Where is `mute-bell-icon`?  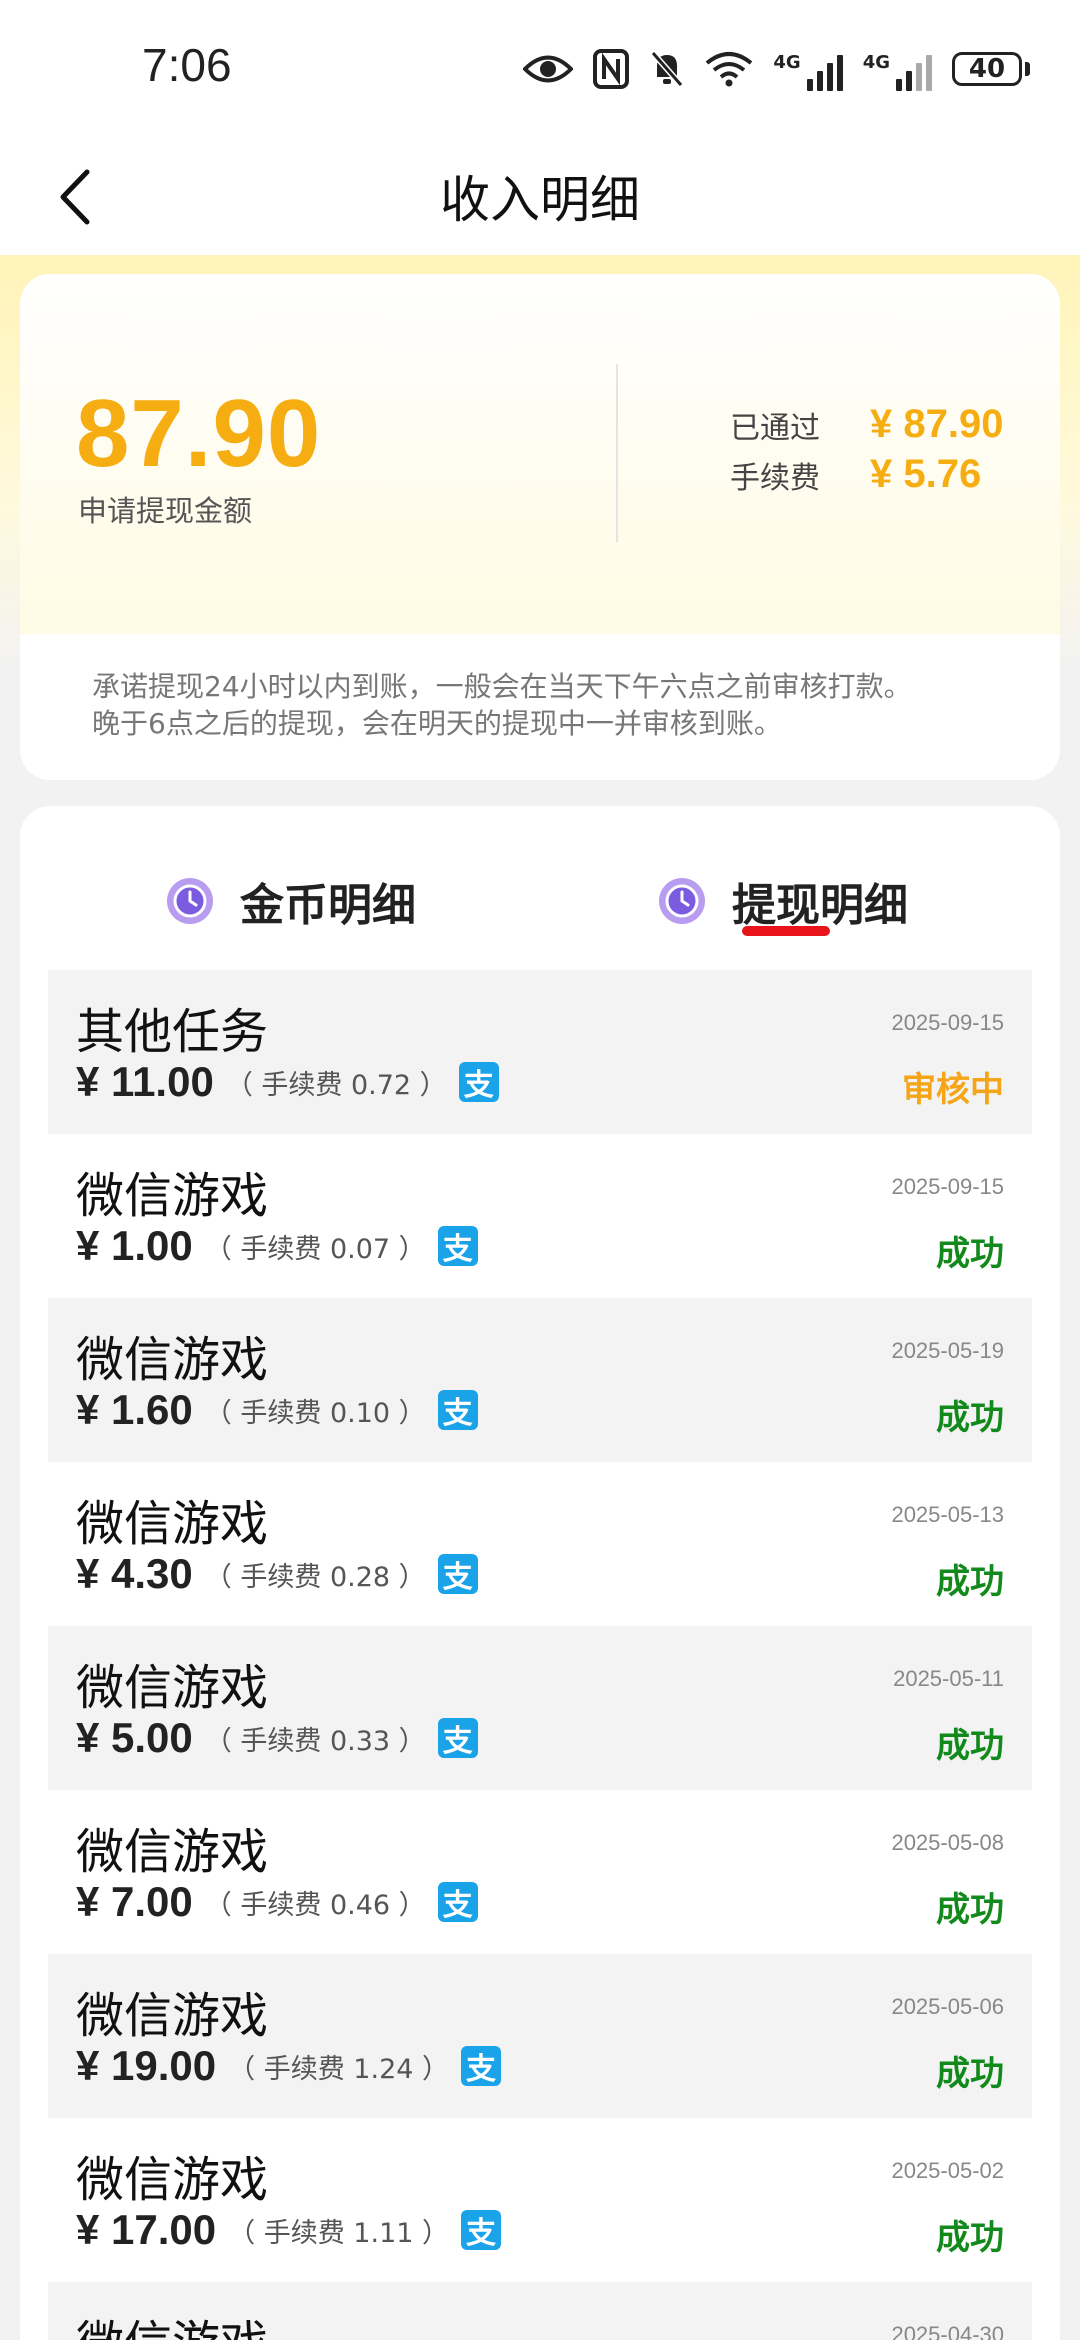 mute-bell-icon is located at coordinates (667, 69).